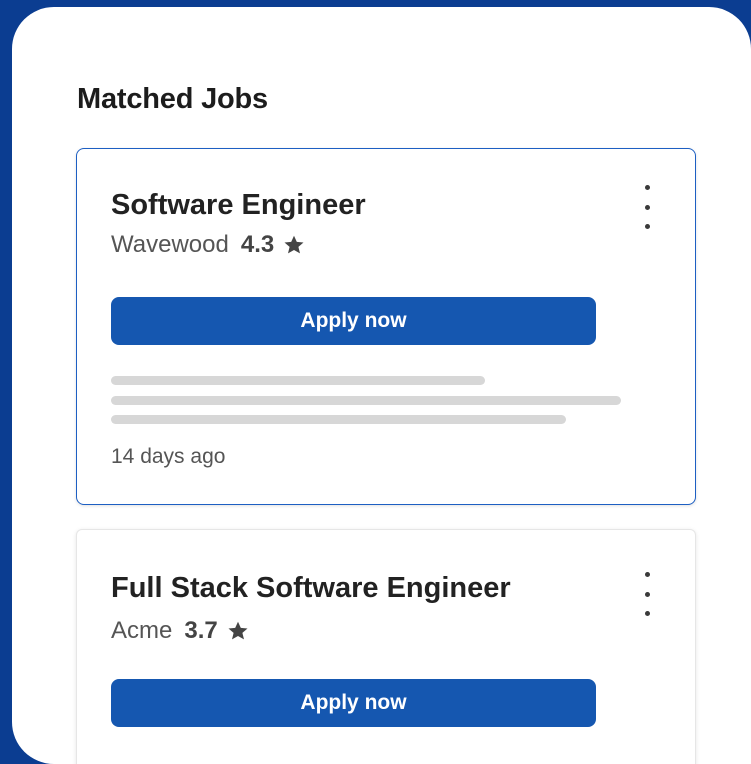  What do you see at coordinates (311, 588) in the screenshot?
I see `job-title: Full Stack Software Engineer` at bounding box center [311, 588].